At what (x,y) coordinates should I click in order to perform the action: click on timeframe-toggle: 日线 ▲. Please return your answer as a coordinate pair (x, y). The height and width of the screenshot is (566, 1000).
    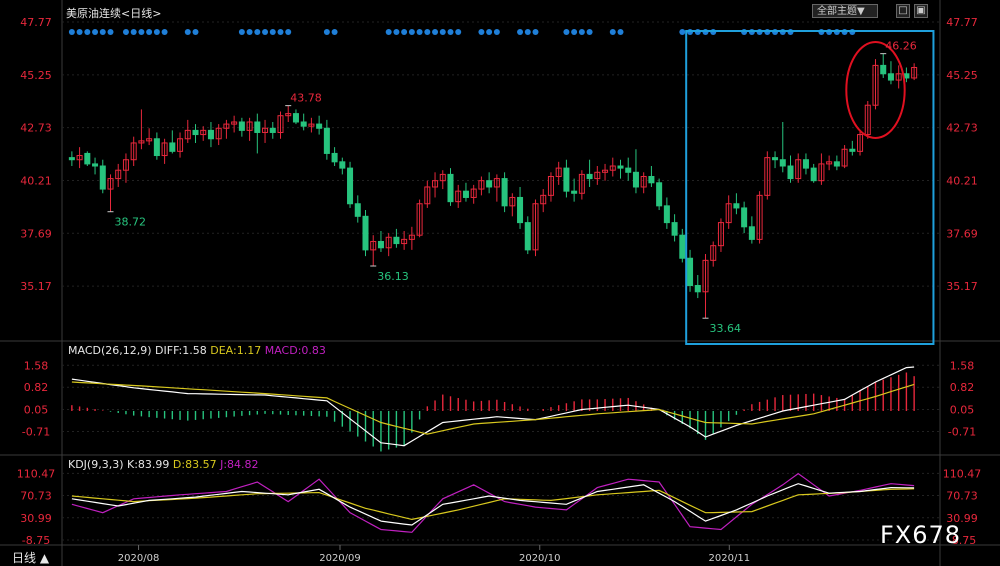
    Looking at the image, I should click on (30, 557).